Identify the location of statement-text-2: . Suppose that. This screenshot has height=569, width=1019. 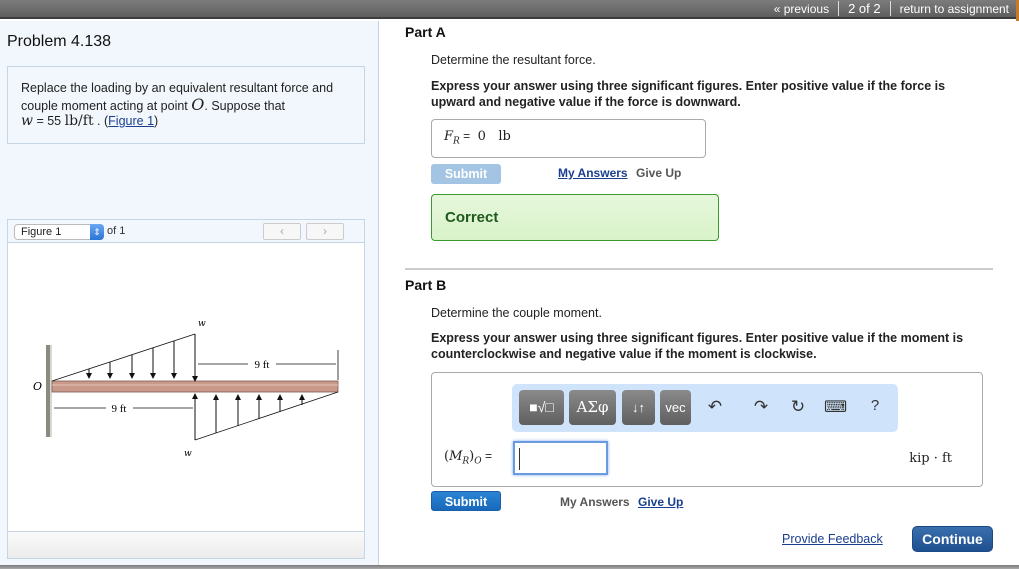
(244, 105).